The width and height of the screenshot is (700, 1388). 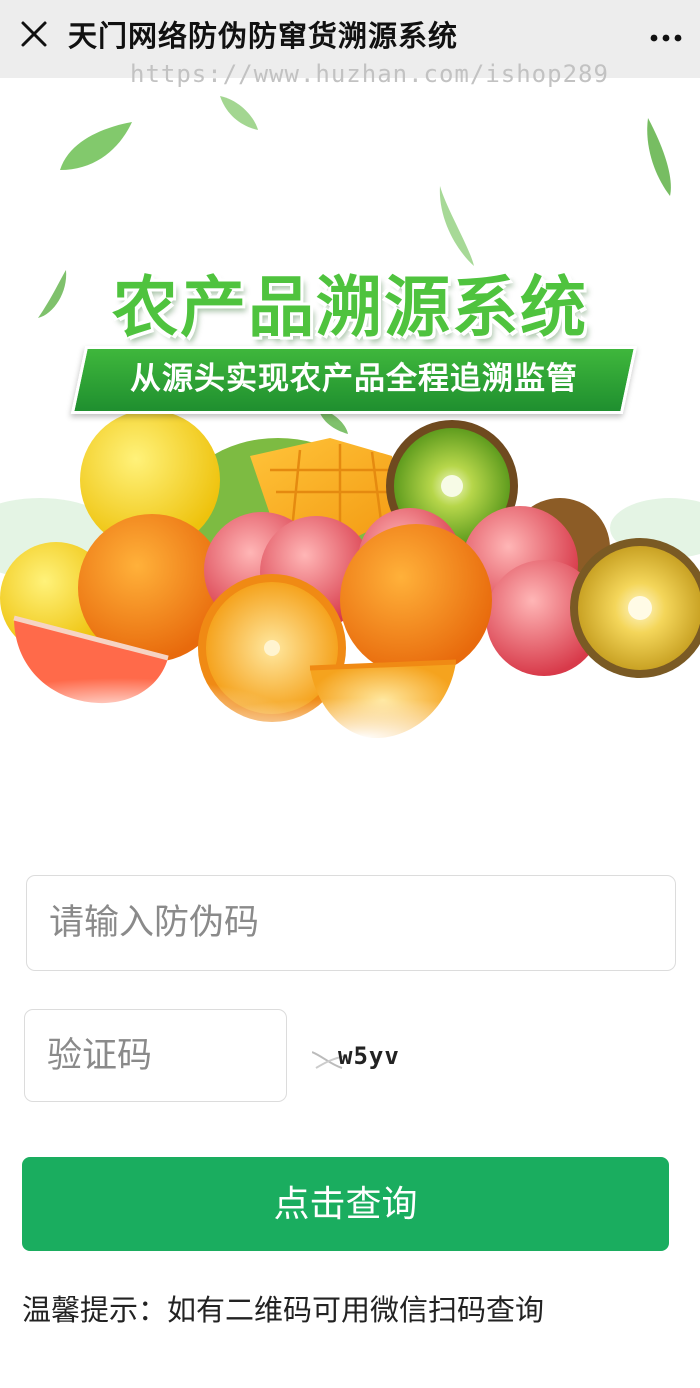 What do you see at coordinates (350, 307) in the screenshot?
I see `banner-headline: 农产品溯源系统` at bounding box center [350, 307].